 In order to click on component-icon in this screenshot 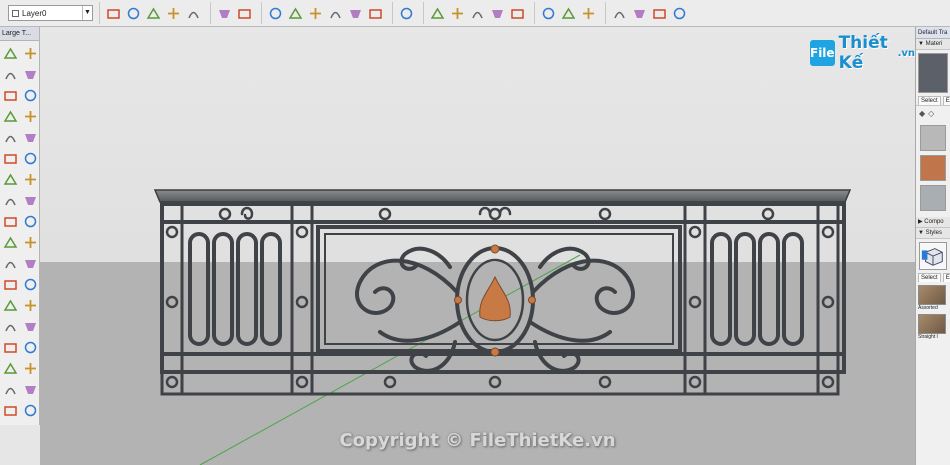, I will do `click(153, 13)`.